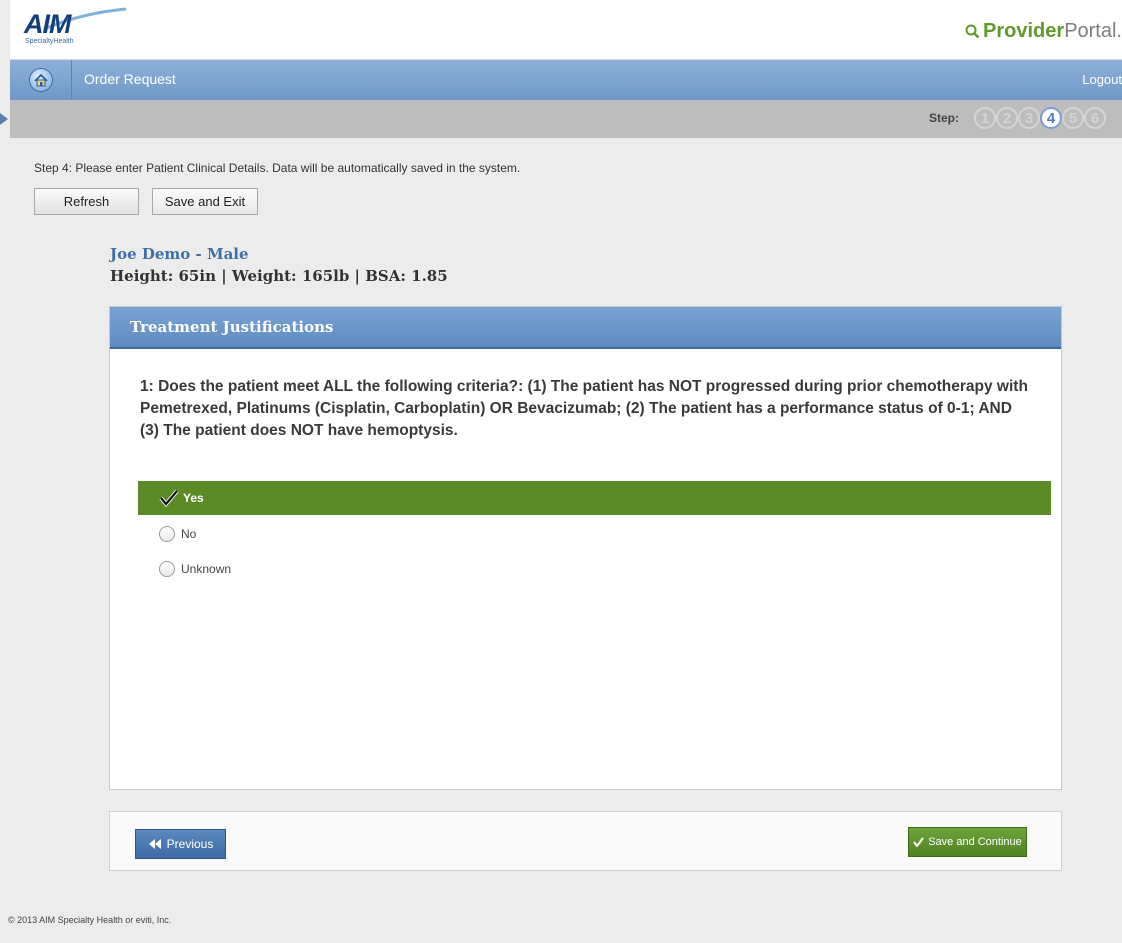 The width and height of the screenshot is (1122, 943). What do you see at coordinates (975, 842) in the screenshot?
I see `save-and-continue-label: Save and Continue` at bounding box center [975, 842].